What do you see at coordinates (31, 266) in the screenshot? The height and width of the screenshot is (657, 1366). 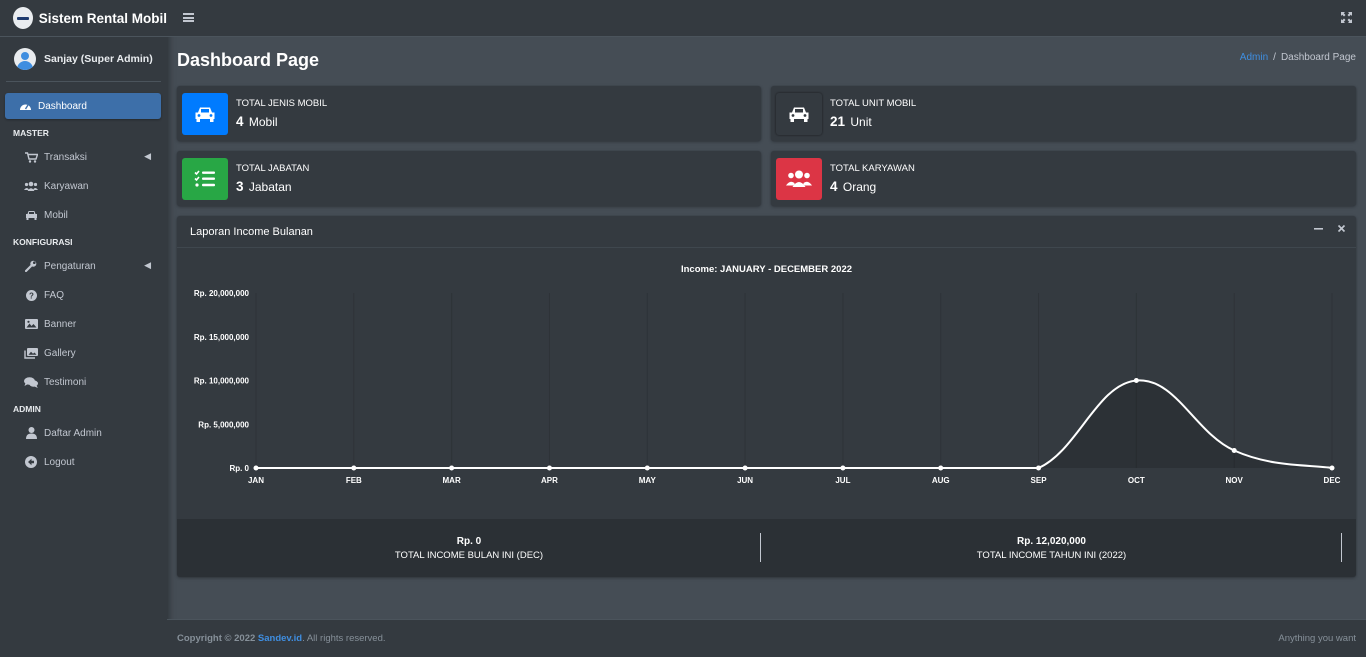 I see `wrench-icon` at bounding box center [31, 266].